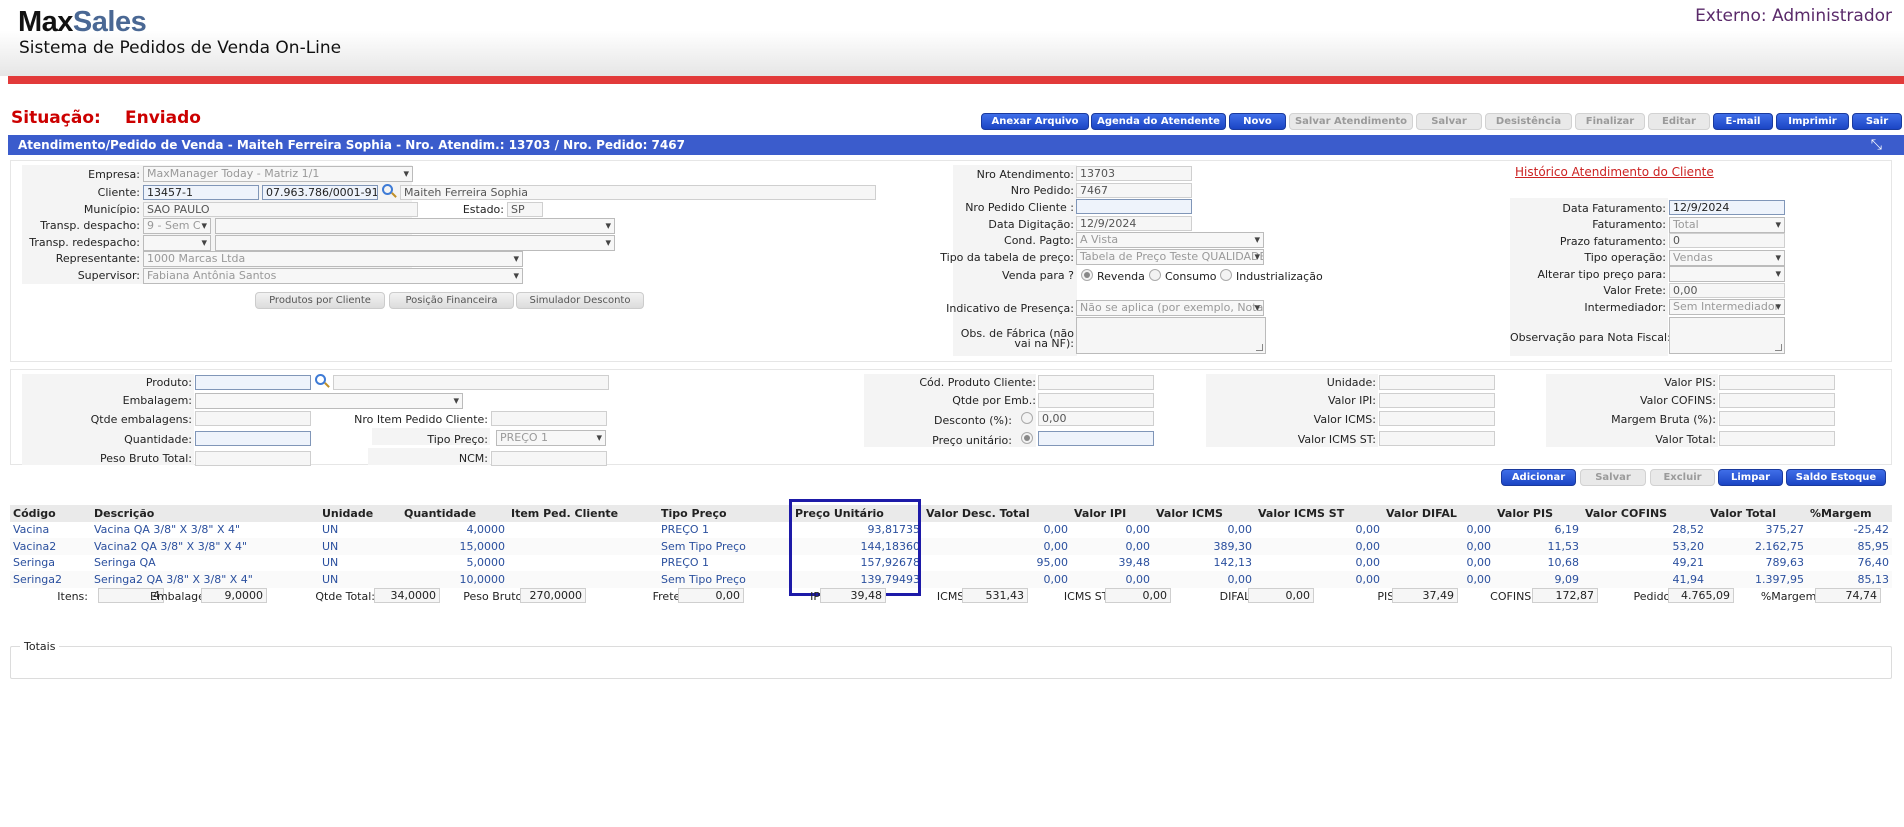  I want to click on table-cell: 375,27, so click(1785, 530).